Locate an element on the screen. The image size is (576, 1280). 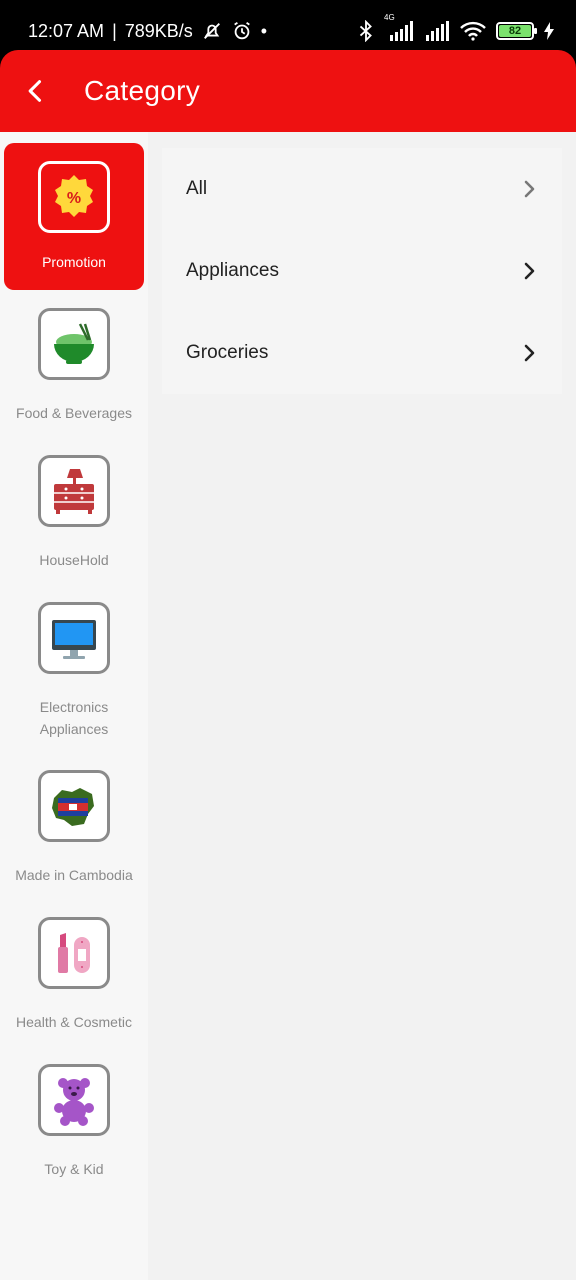
subcategory-item-all: All is located at coordinates (362, 189).